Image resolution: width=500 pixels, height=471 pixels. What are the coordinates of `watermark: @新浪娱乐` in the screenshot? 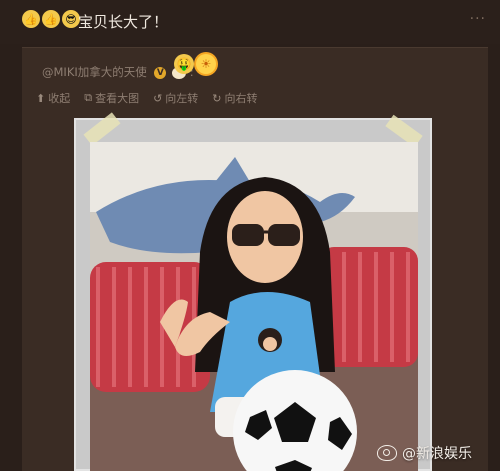 It's located at (424, 453).